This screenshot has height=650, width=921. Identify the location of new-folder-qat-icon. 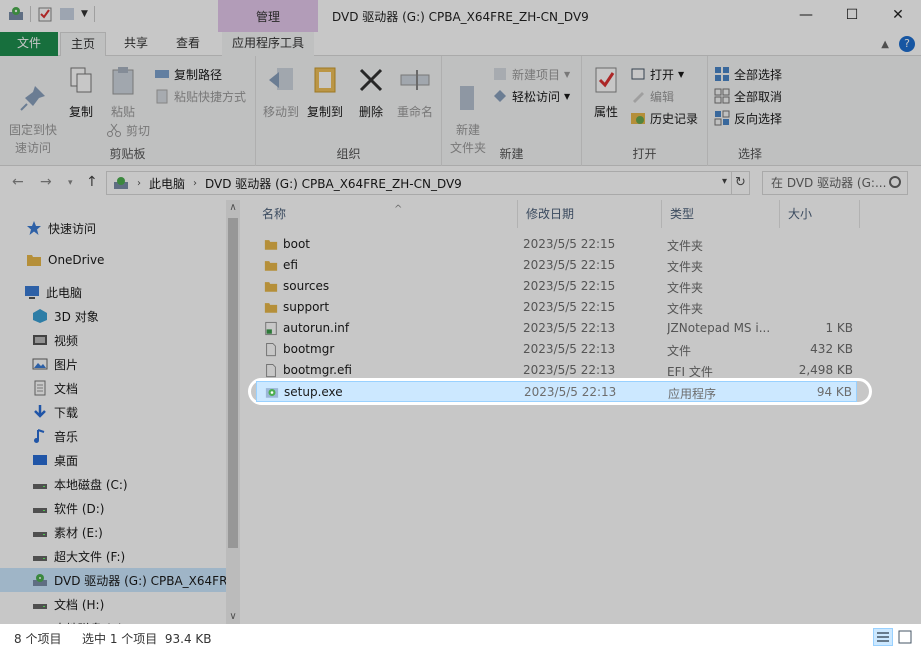
(67, 14).